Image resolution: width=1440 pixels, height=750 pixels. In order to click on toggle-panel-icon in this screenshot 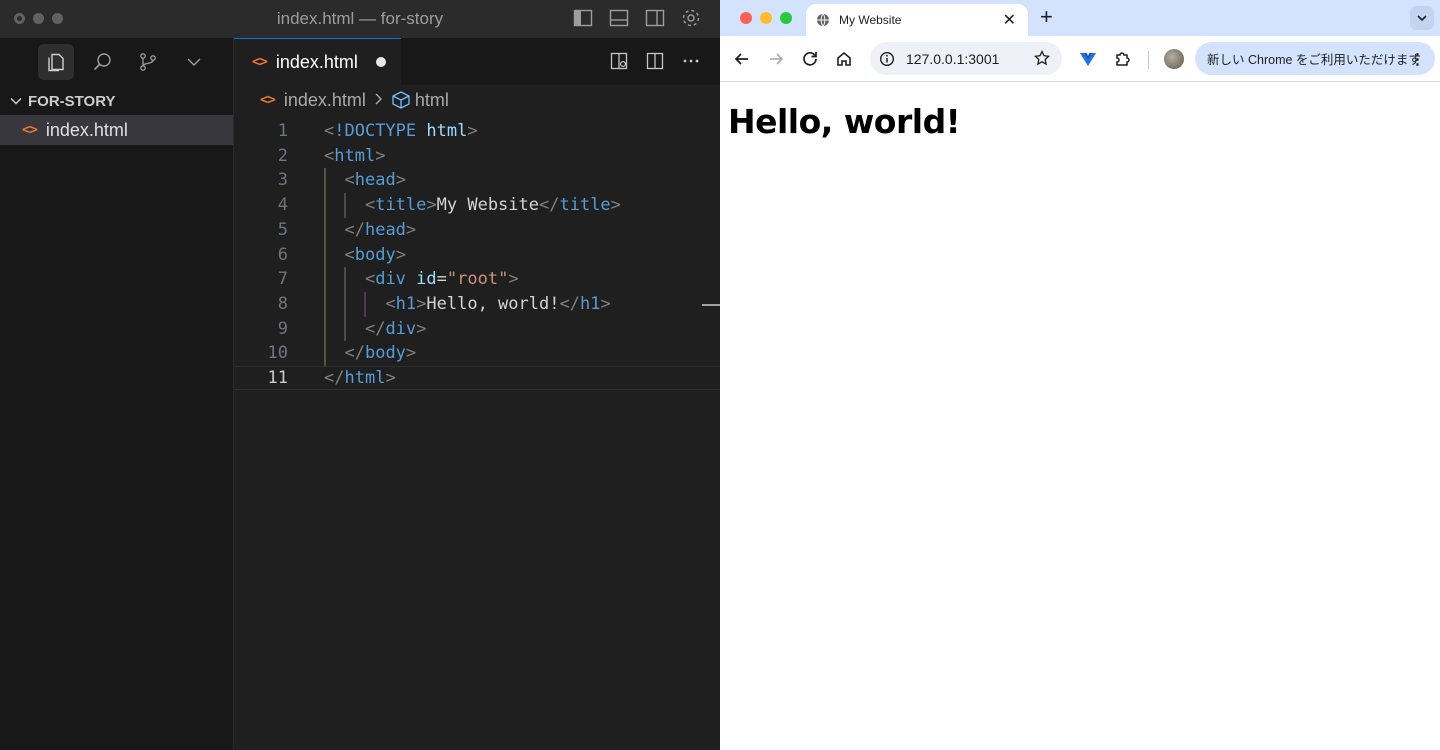, I will do `click(619, 18)`.